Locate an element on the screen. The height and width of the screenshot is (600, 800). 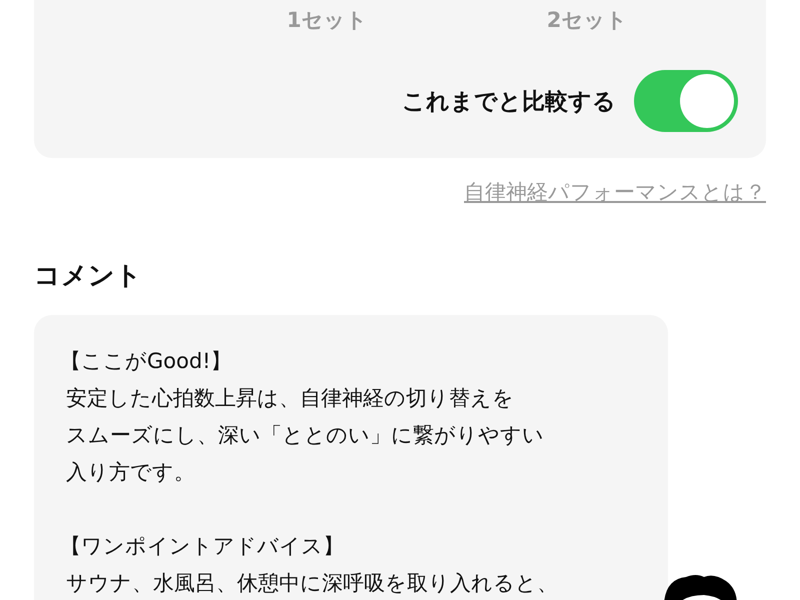
comment-text: サウナ、水風呂、休憩中に深呼吸を取り入れると、 is located at coordinates (312, 583).